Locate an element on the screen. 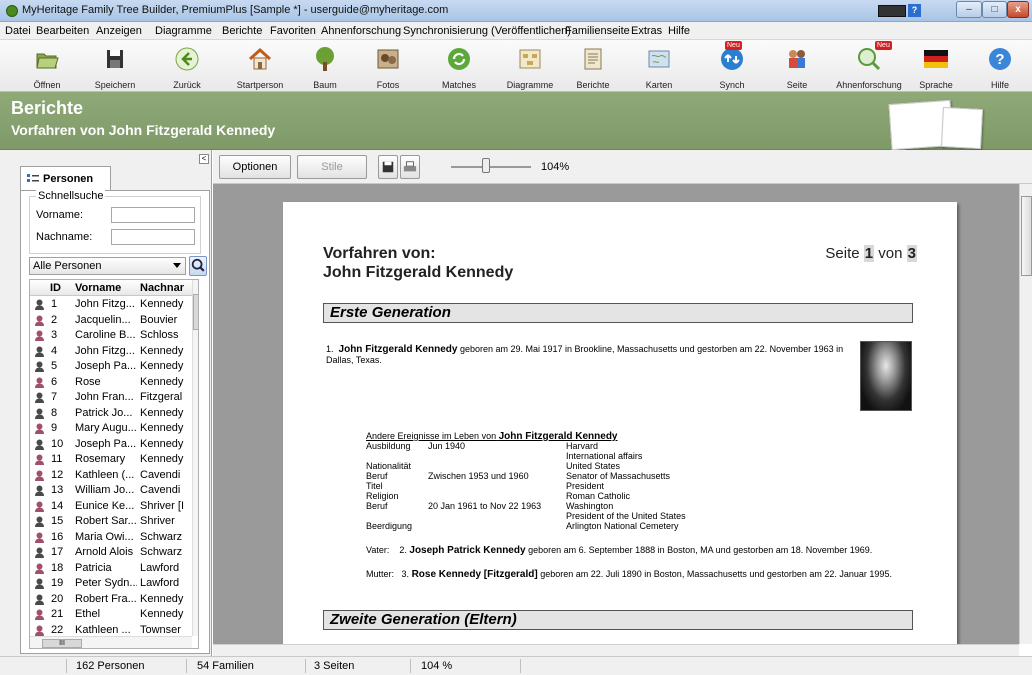 The image size is (1032, 675). first-name-input is located at coordinates (153, 215).